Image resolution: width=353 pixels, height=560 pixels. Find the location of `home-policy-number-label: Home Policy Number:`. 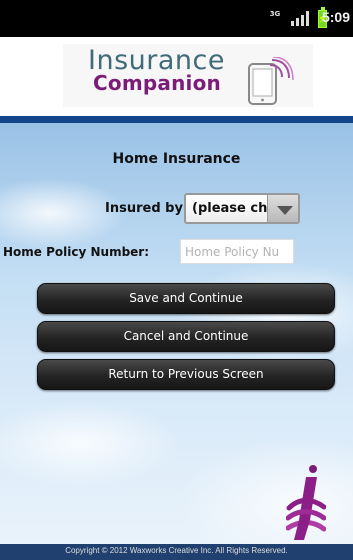

home-policy-number-label: Home Policy Number: is located at coordinates (76, 252).